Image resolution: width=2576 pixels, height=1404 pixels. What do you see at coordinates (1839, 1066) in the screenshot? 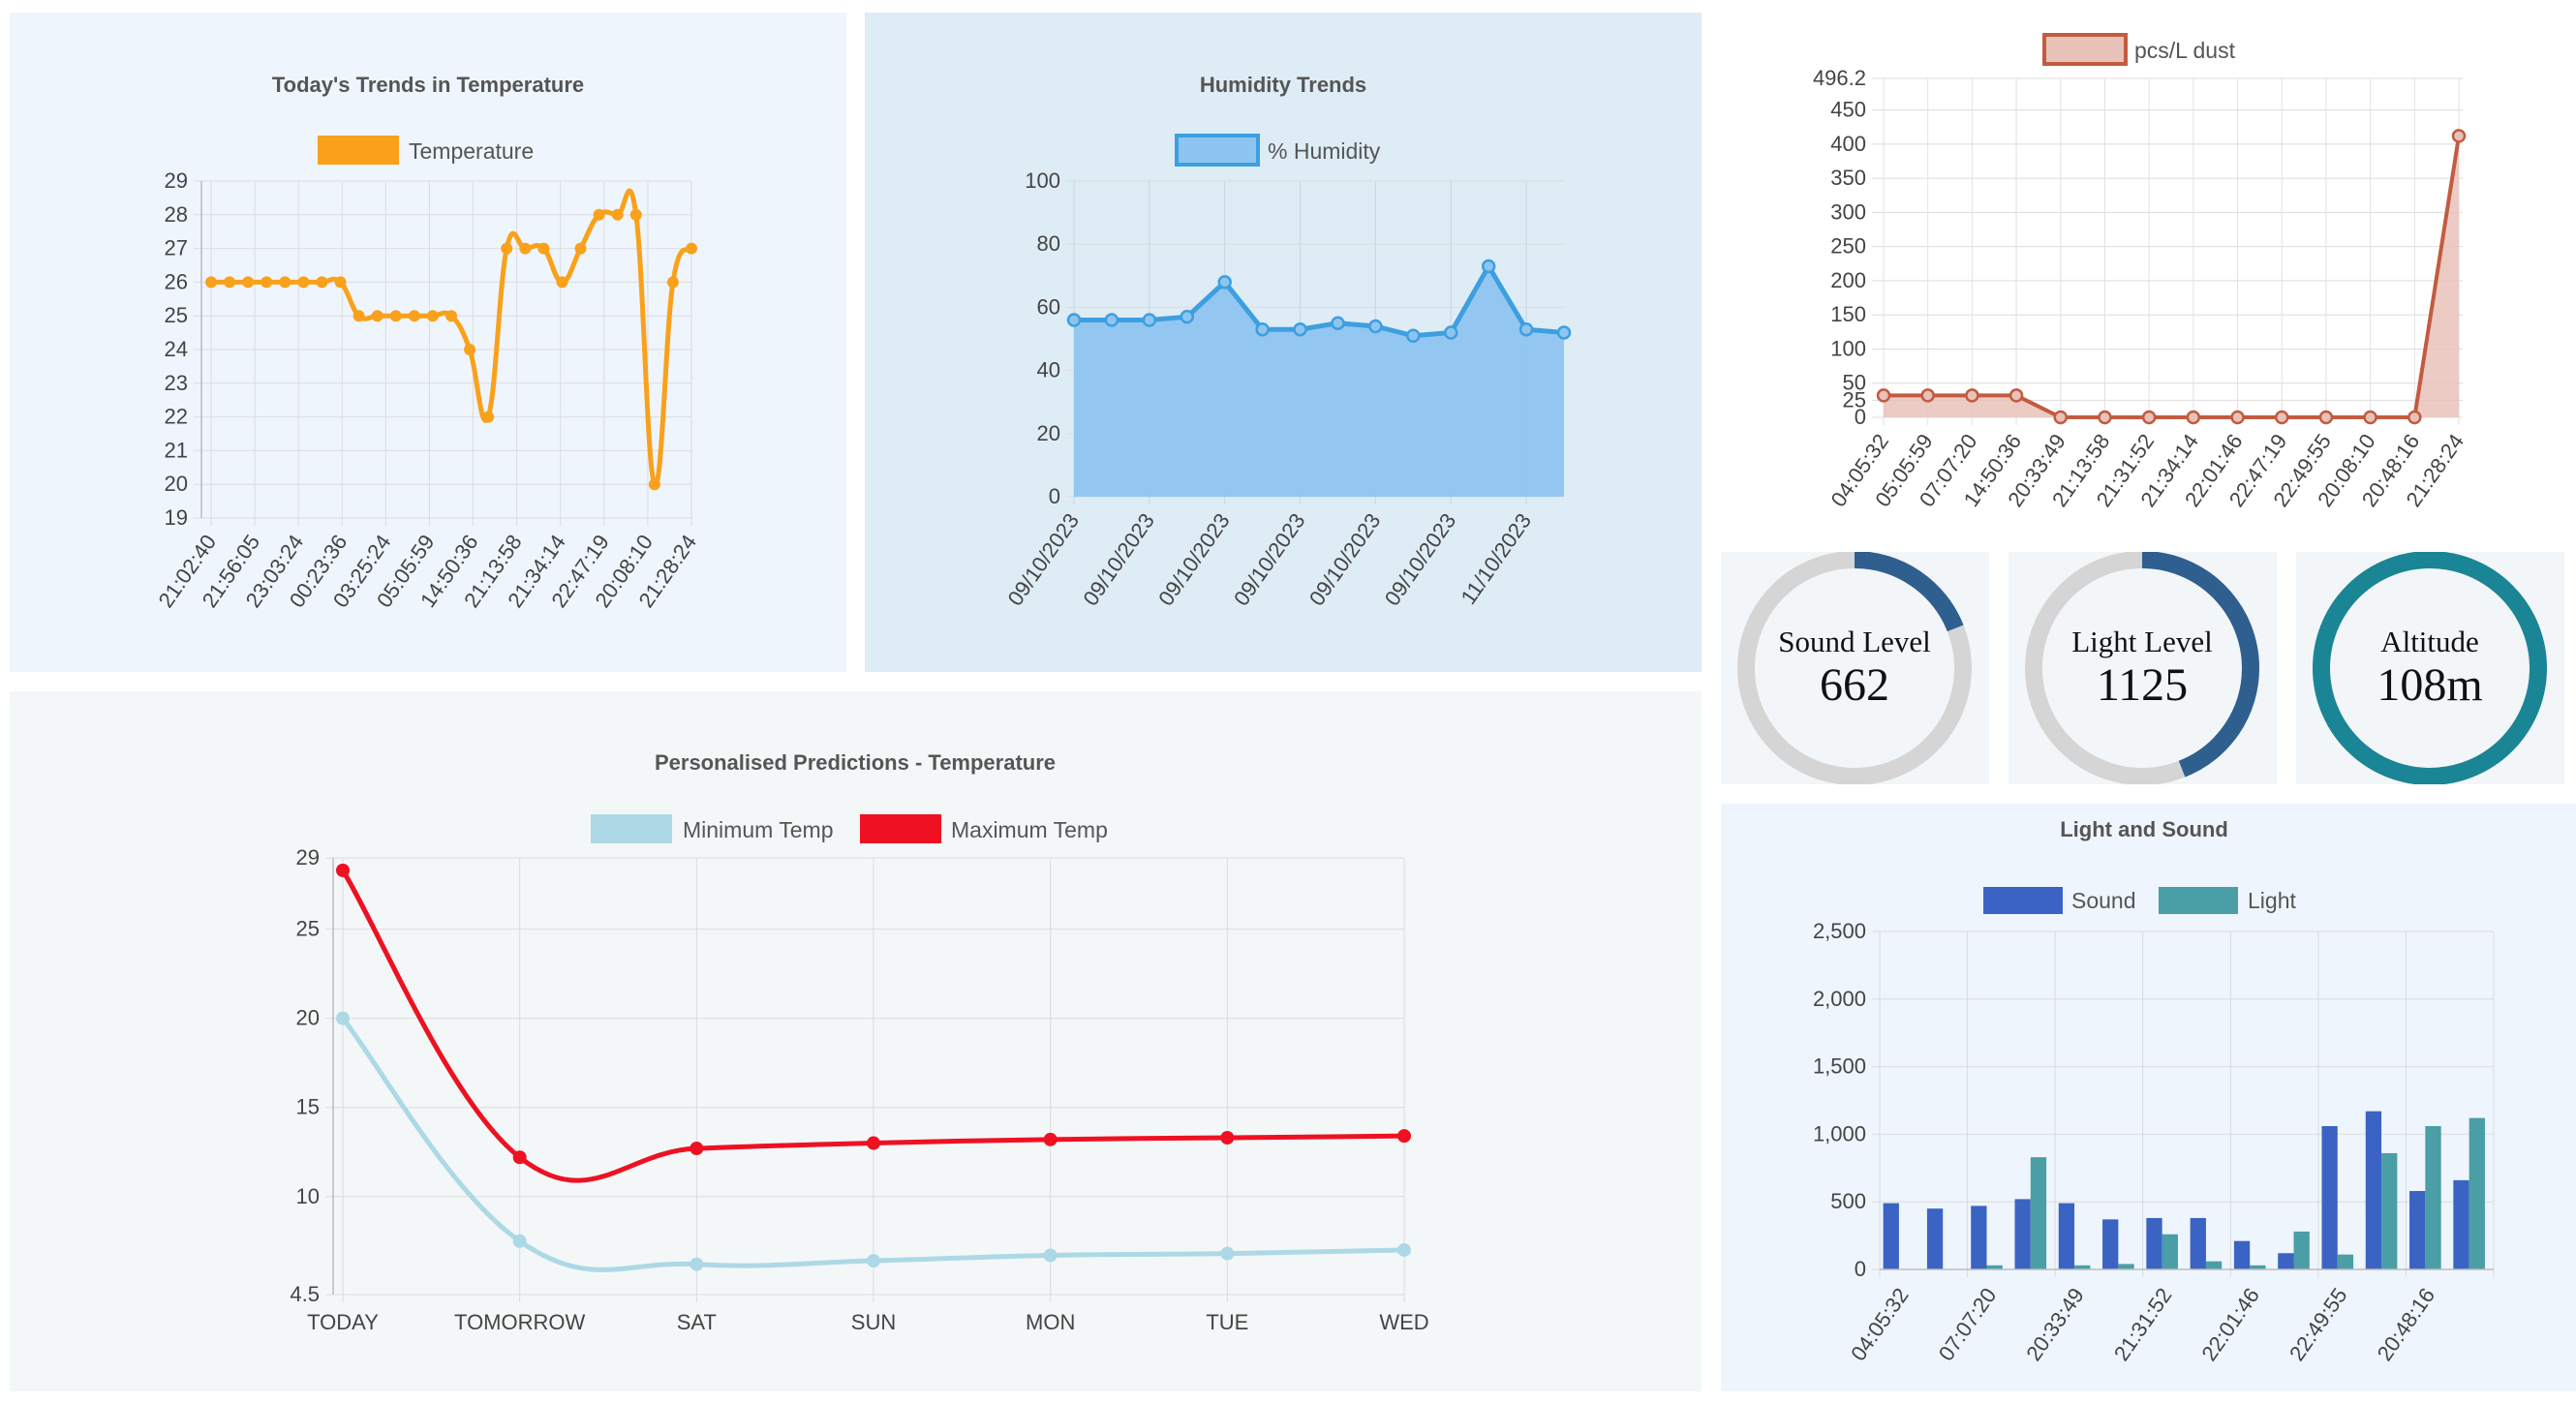
I see `light-sound-y-tick: 1,500` at bounding box center [1839, 1066].